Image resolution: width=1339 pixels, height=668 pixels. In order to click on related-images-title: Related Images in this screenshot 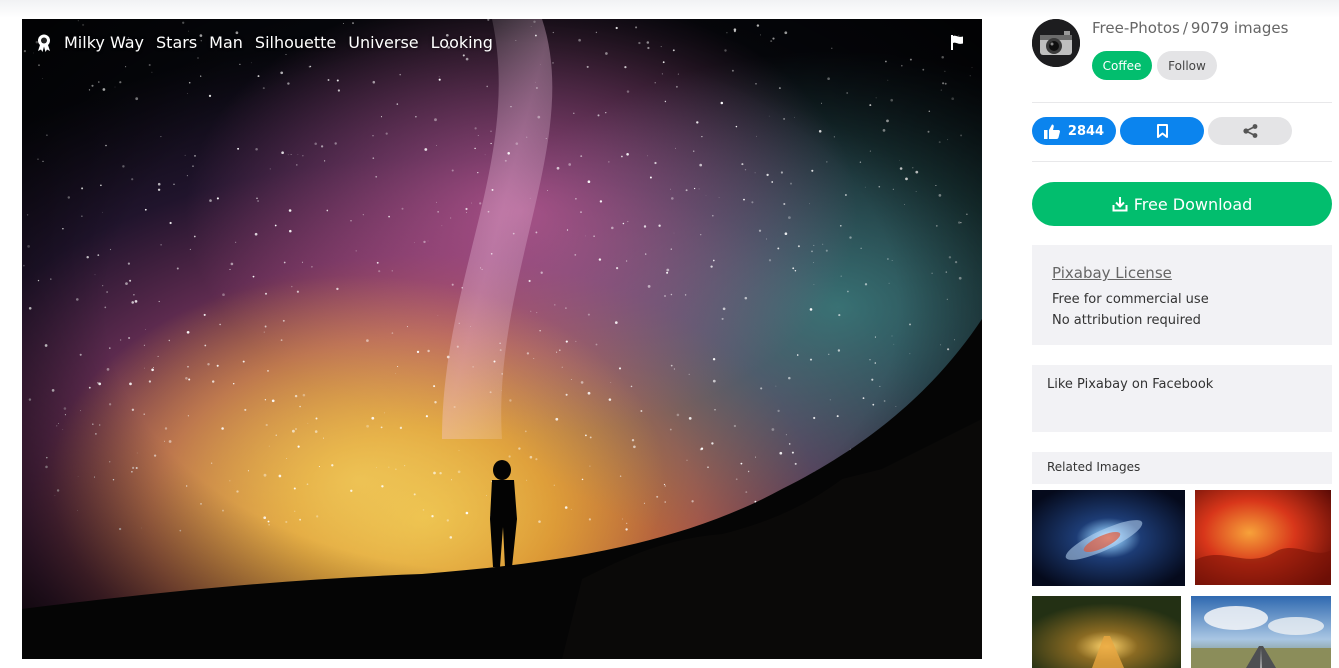, I will do `click(1094, 467)`.